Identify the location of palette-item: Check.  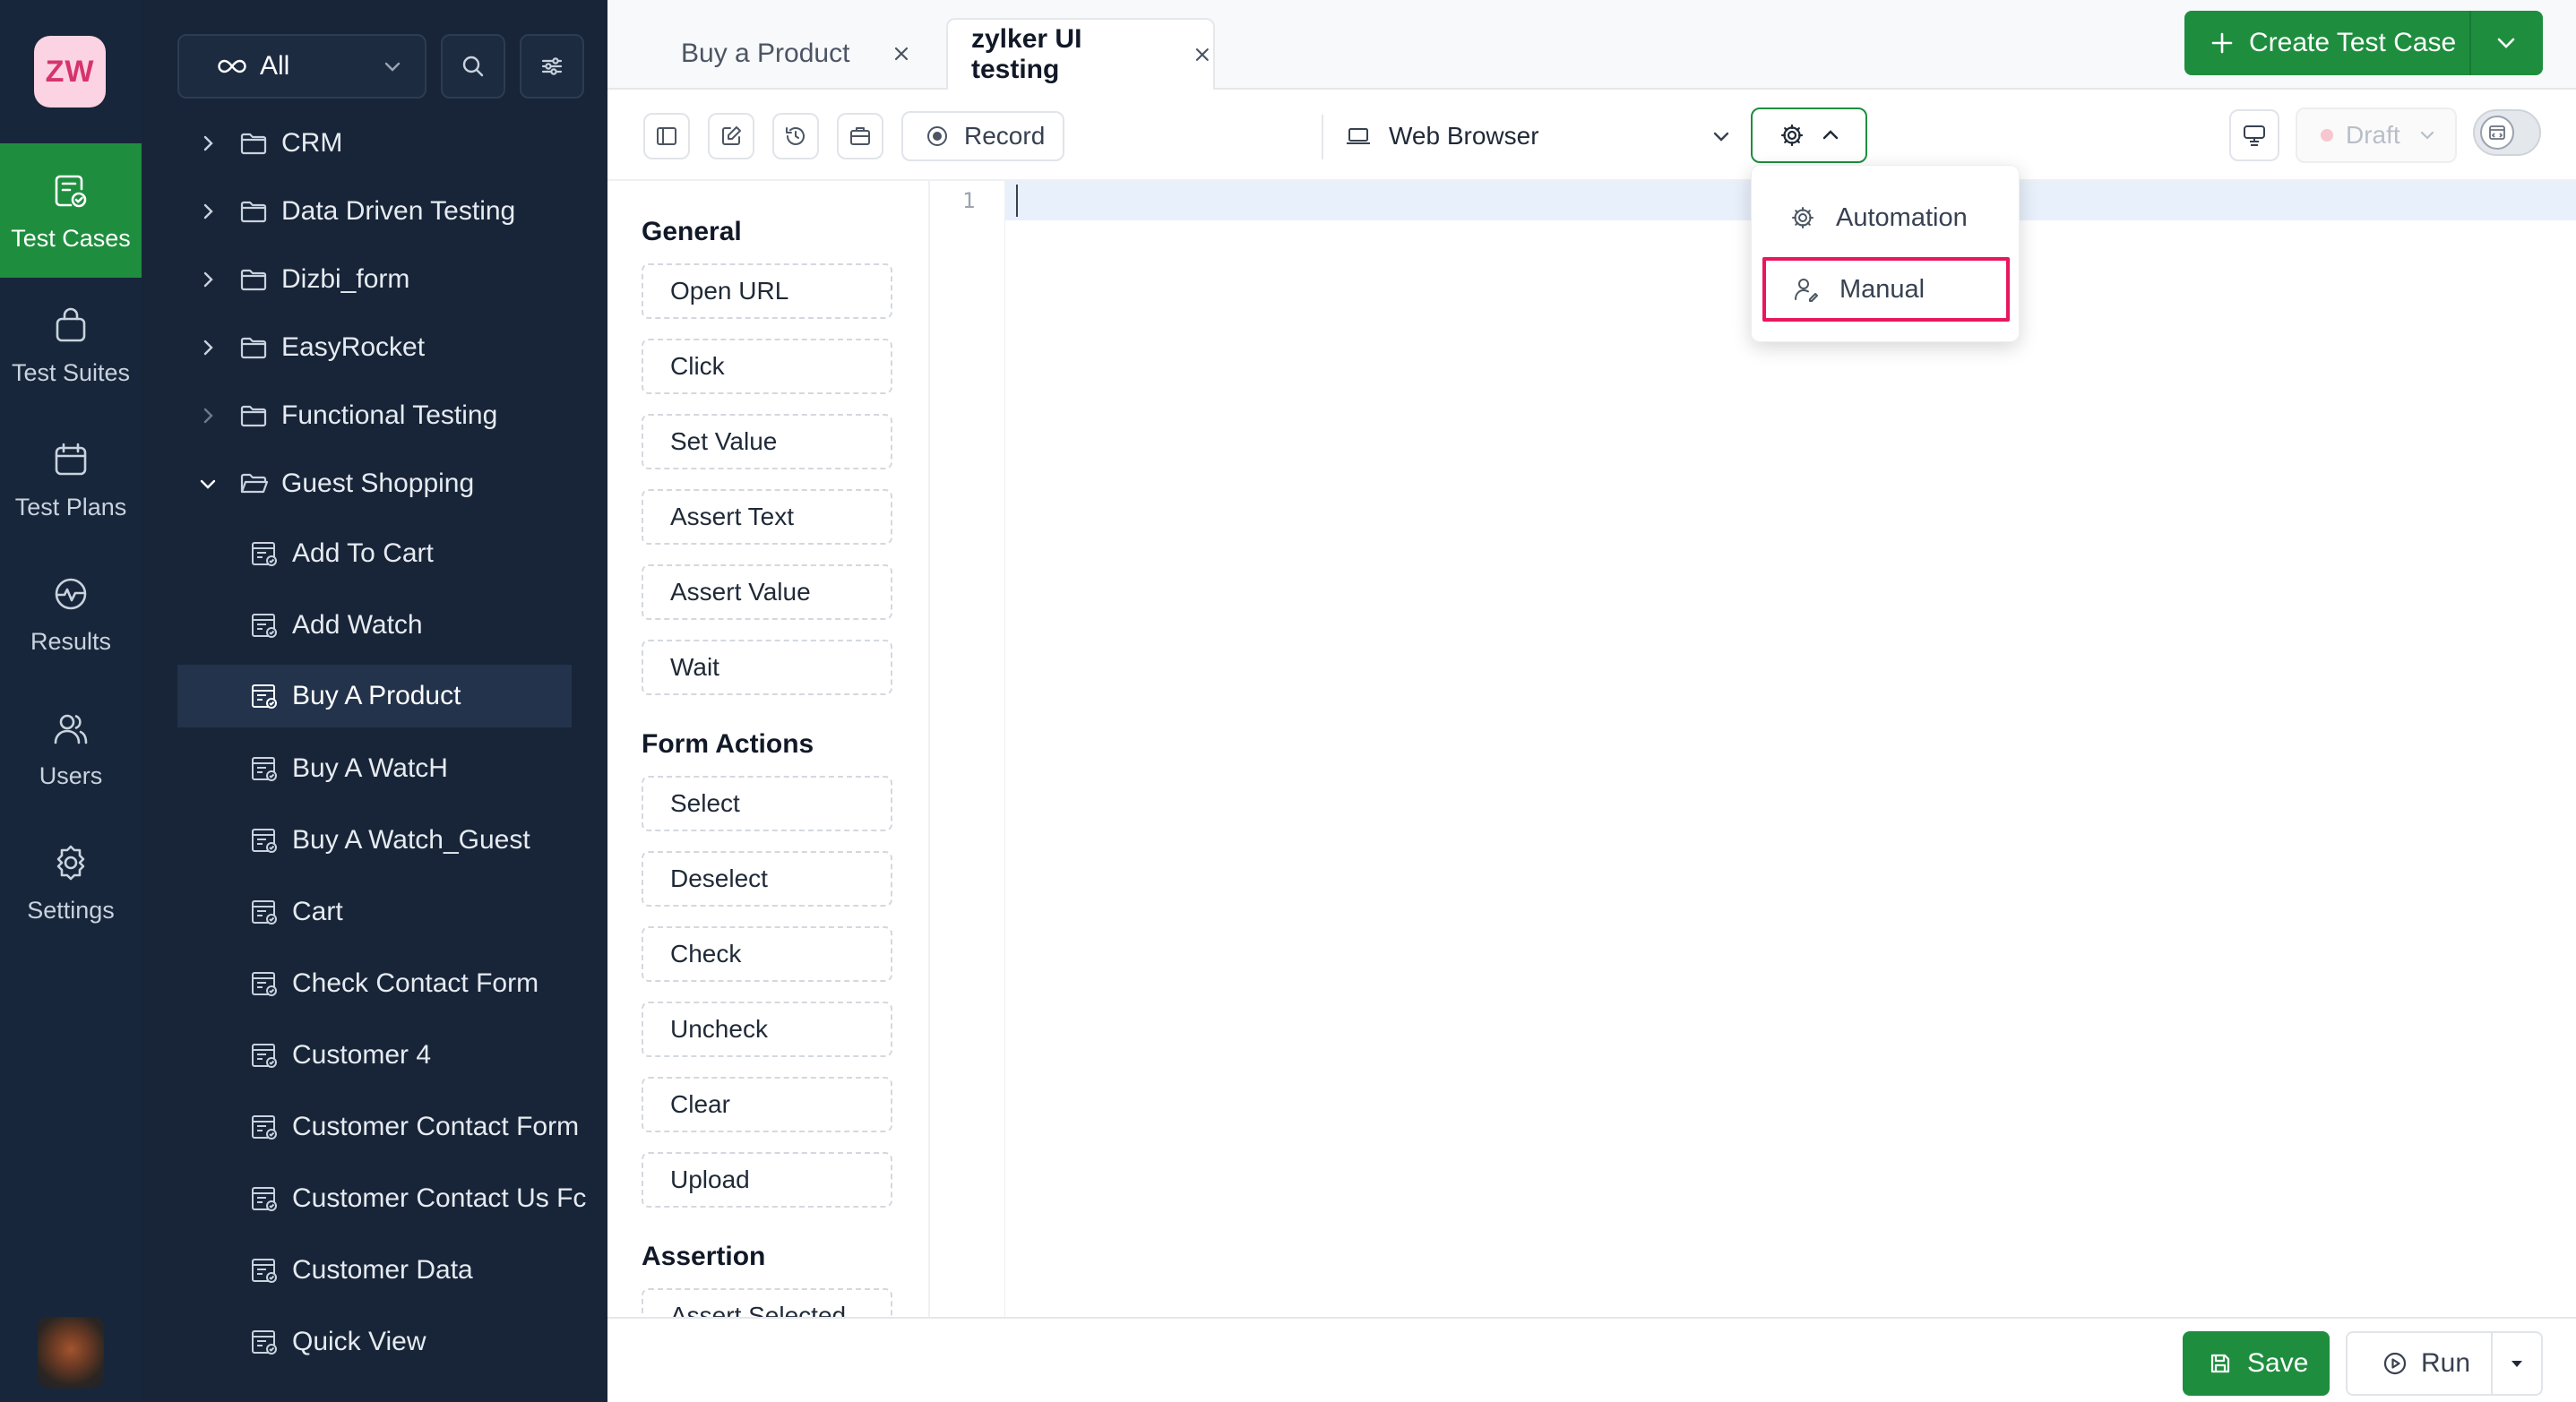
(767, 954).